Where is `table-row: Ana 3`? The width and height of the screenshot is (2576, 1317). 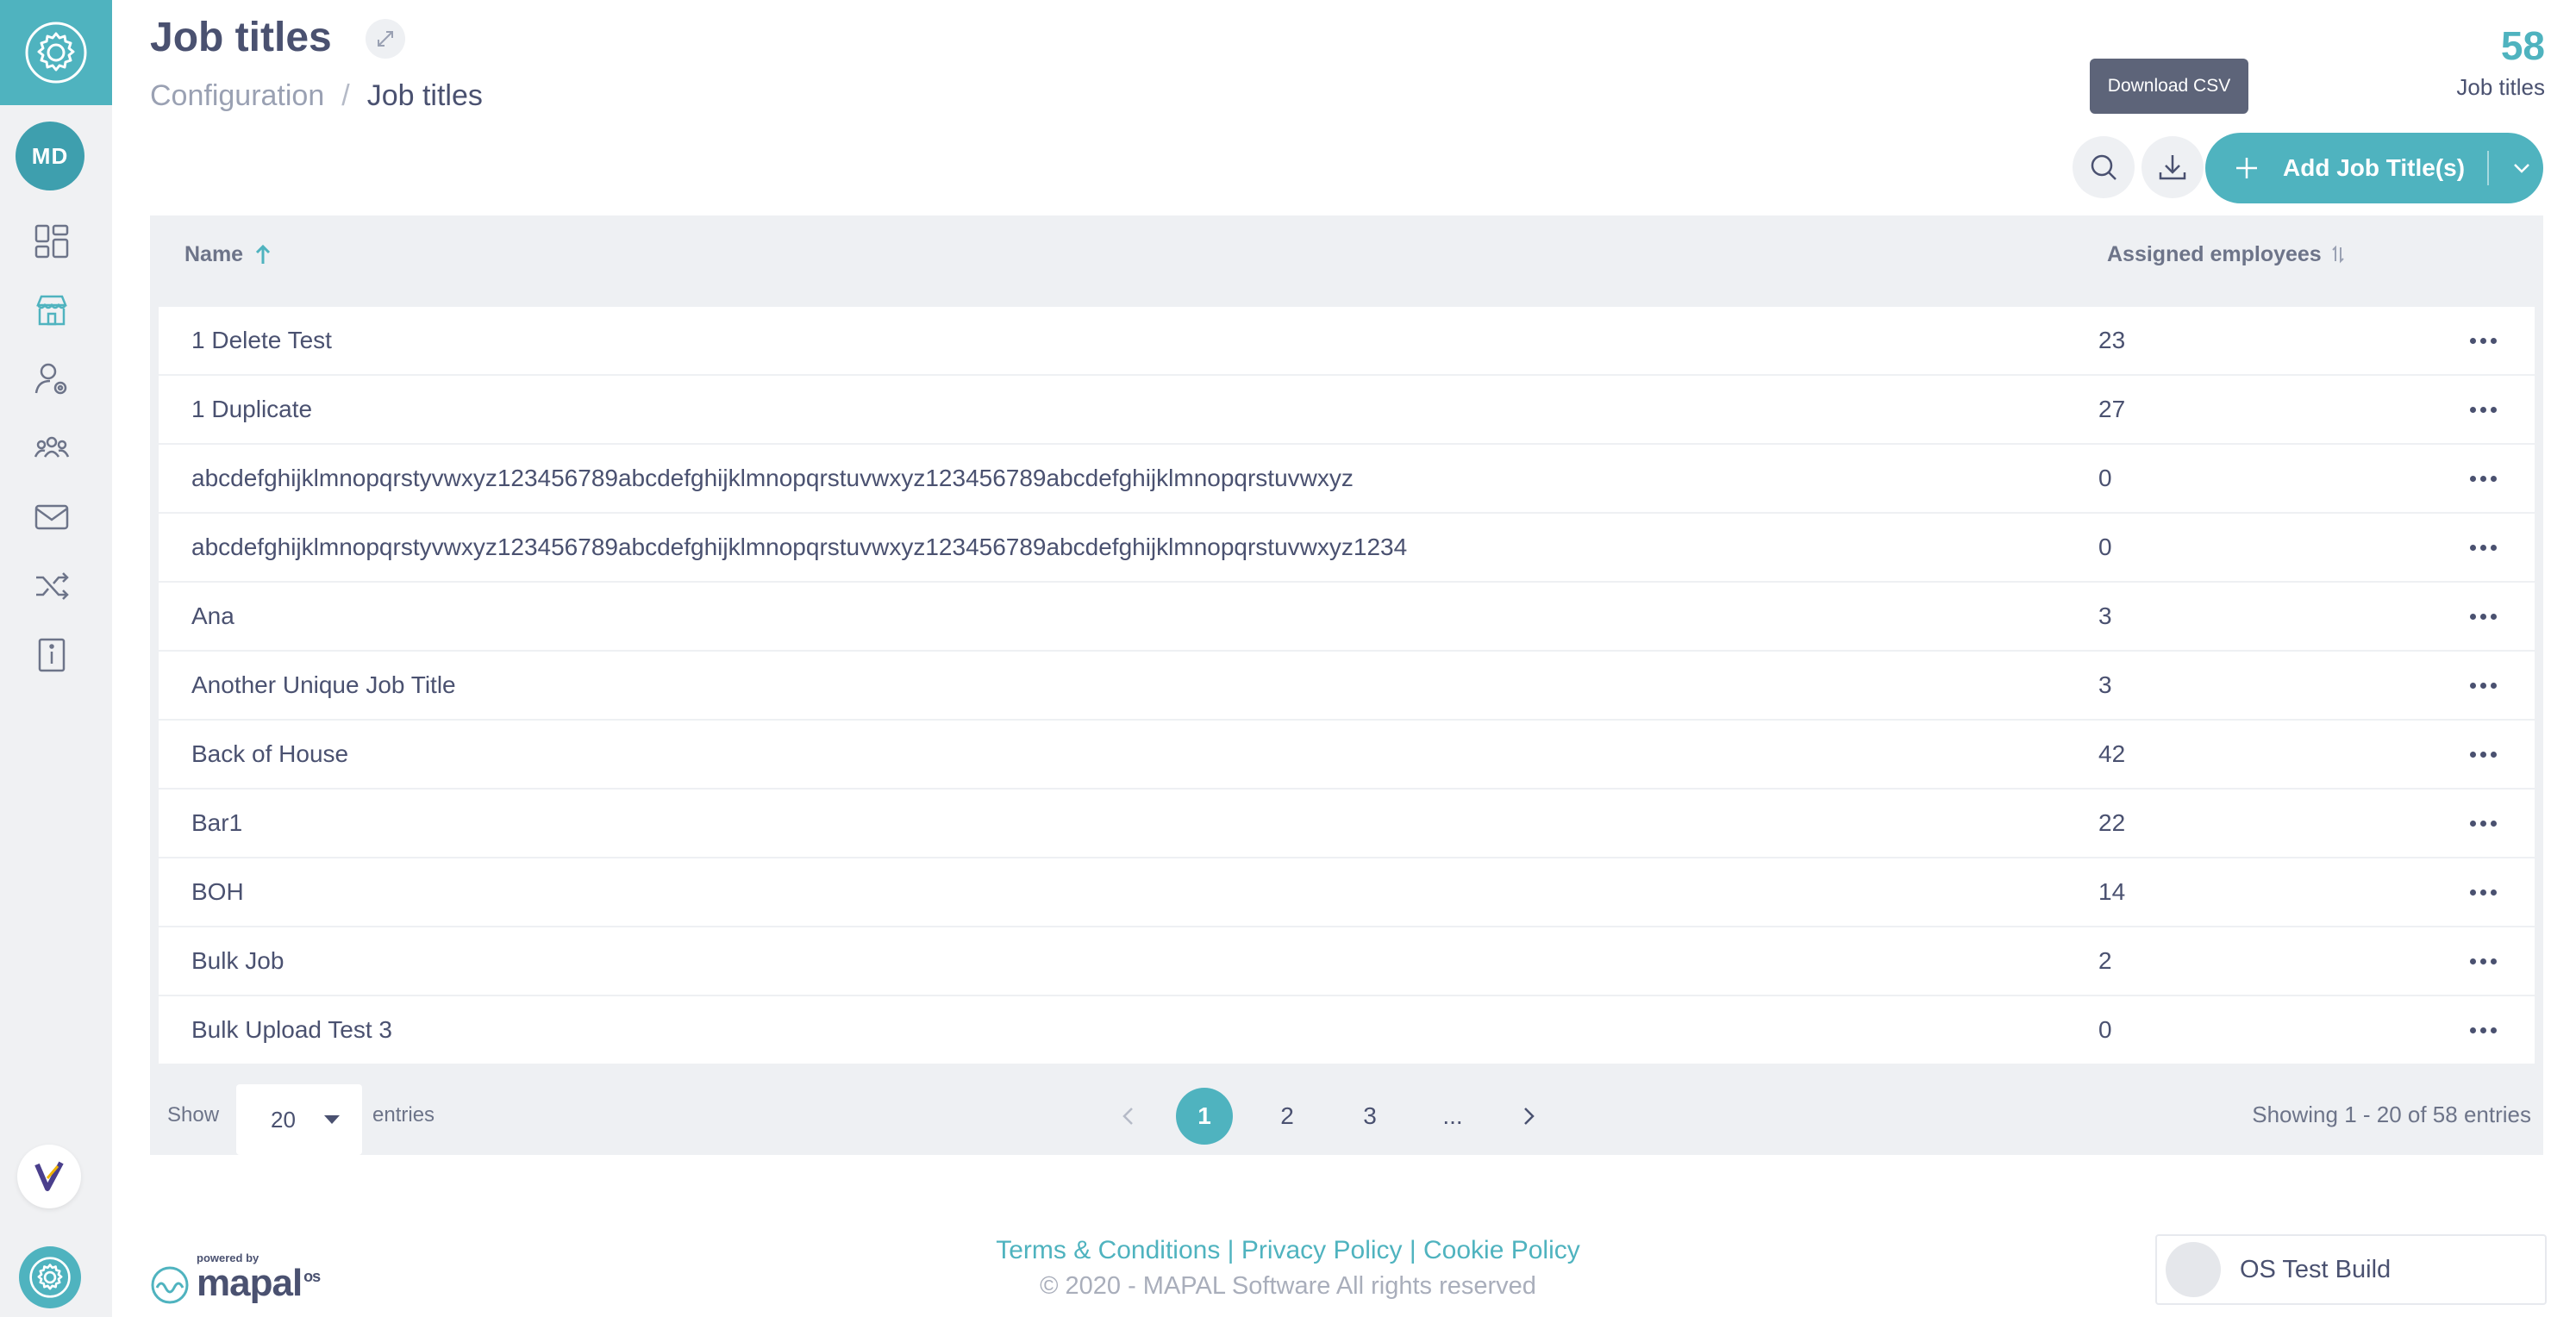
table-row: Ana 3 is located at coordinates (1347, 616).